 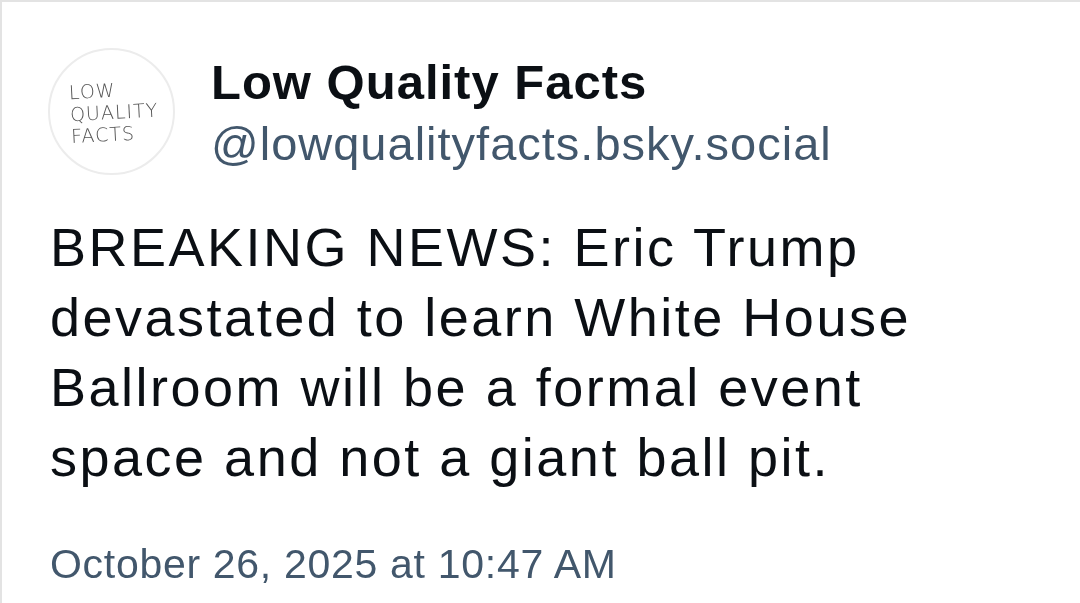 What do you see at coordinates (521, 82) in the screenshot?
I see `author-name: Low Quality Facts` at bounding box center [521, 82].